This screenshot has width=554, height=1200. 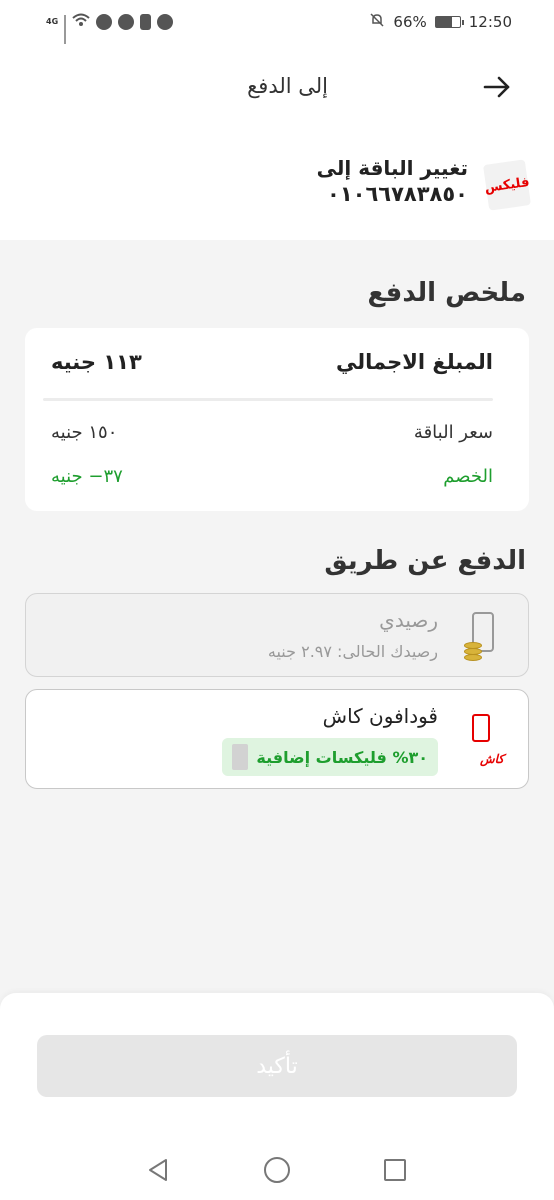 I want to click on cash-text: ڤودافون كاش ٣٠% فليكسات إضافية, so click(x=330, y=740).